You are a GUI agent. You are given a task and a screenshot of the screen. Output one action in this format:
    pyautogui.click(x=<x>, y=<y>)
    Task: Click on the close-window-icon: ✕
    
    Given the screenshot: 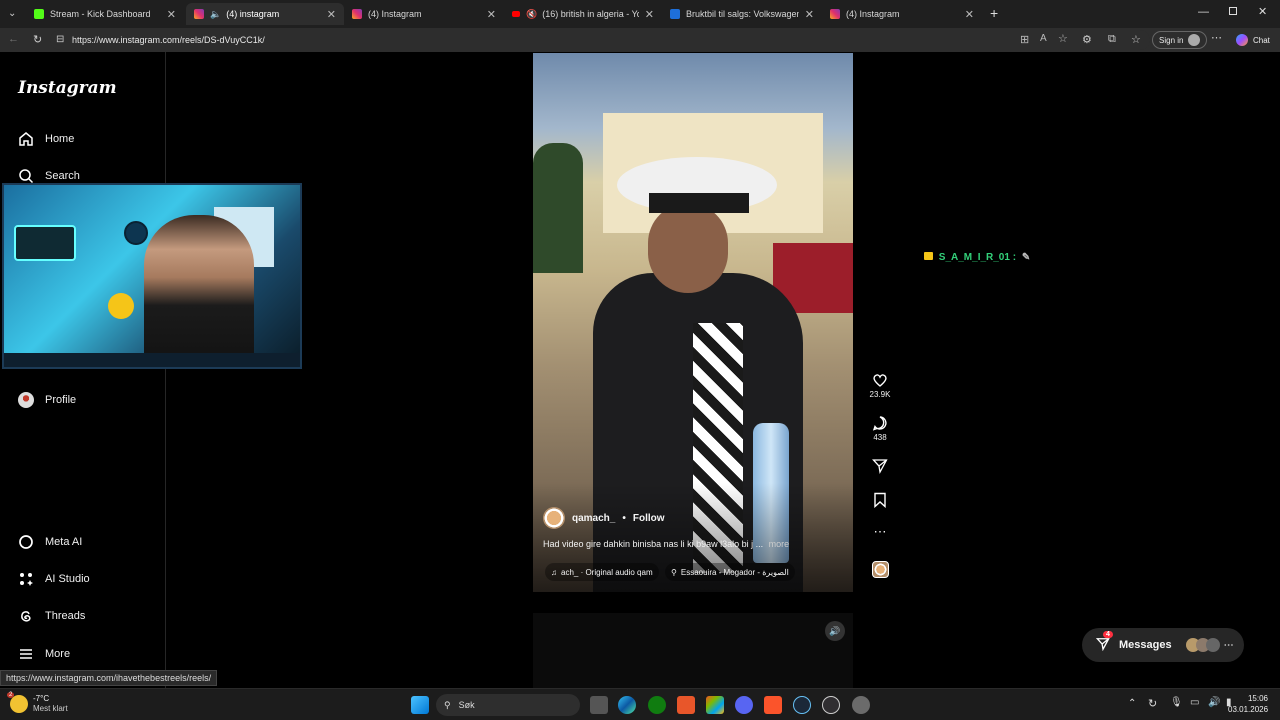 What is the action you would take?
    pyautogui.click(x=1262, y=11)
    